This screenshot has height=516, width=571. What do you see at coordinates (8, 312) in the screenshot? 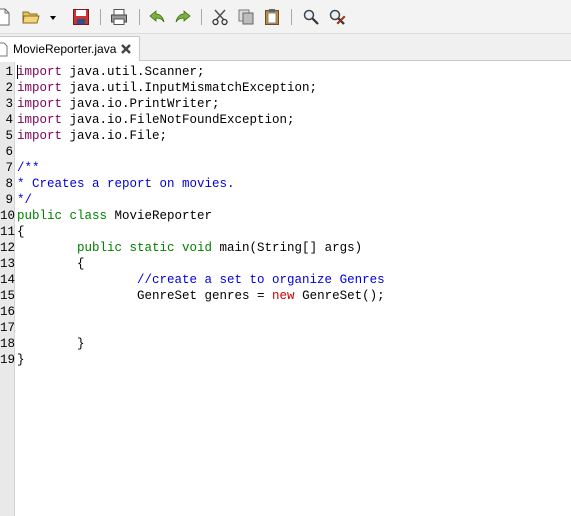
I see `line-number: 16` at bounding box center [8, 312].